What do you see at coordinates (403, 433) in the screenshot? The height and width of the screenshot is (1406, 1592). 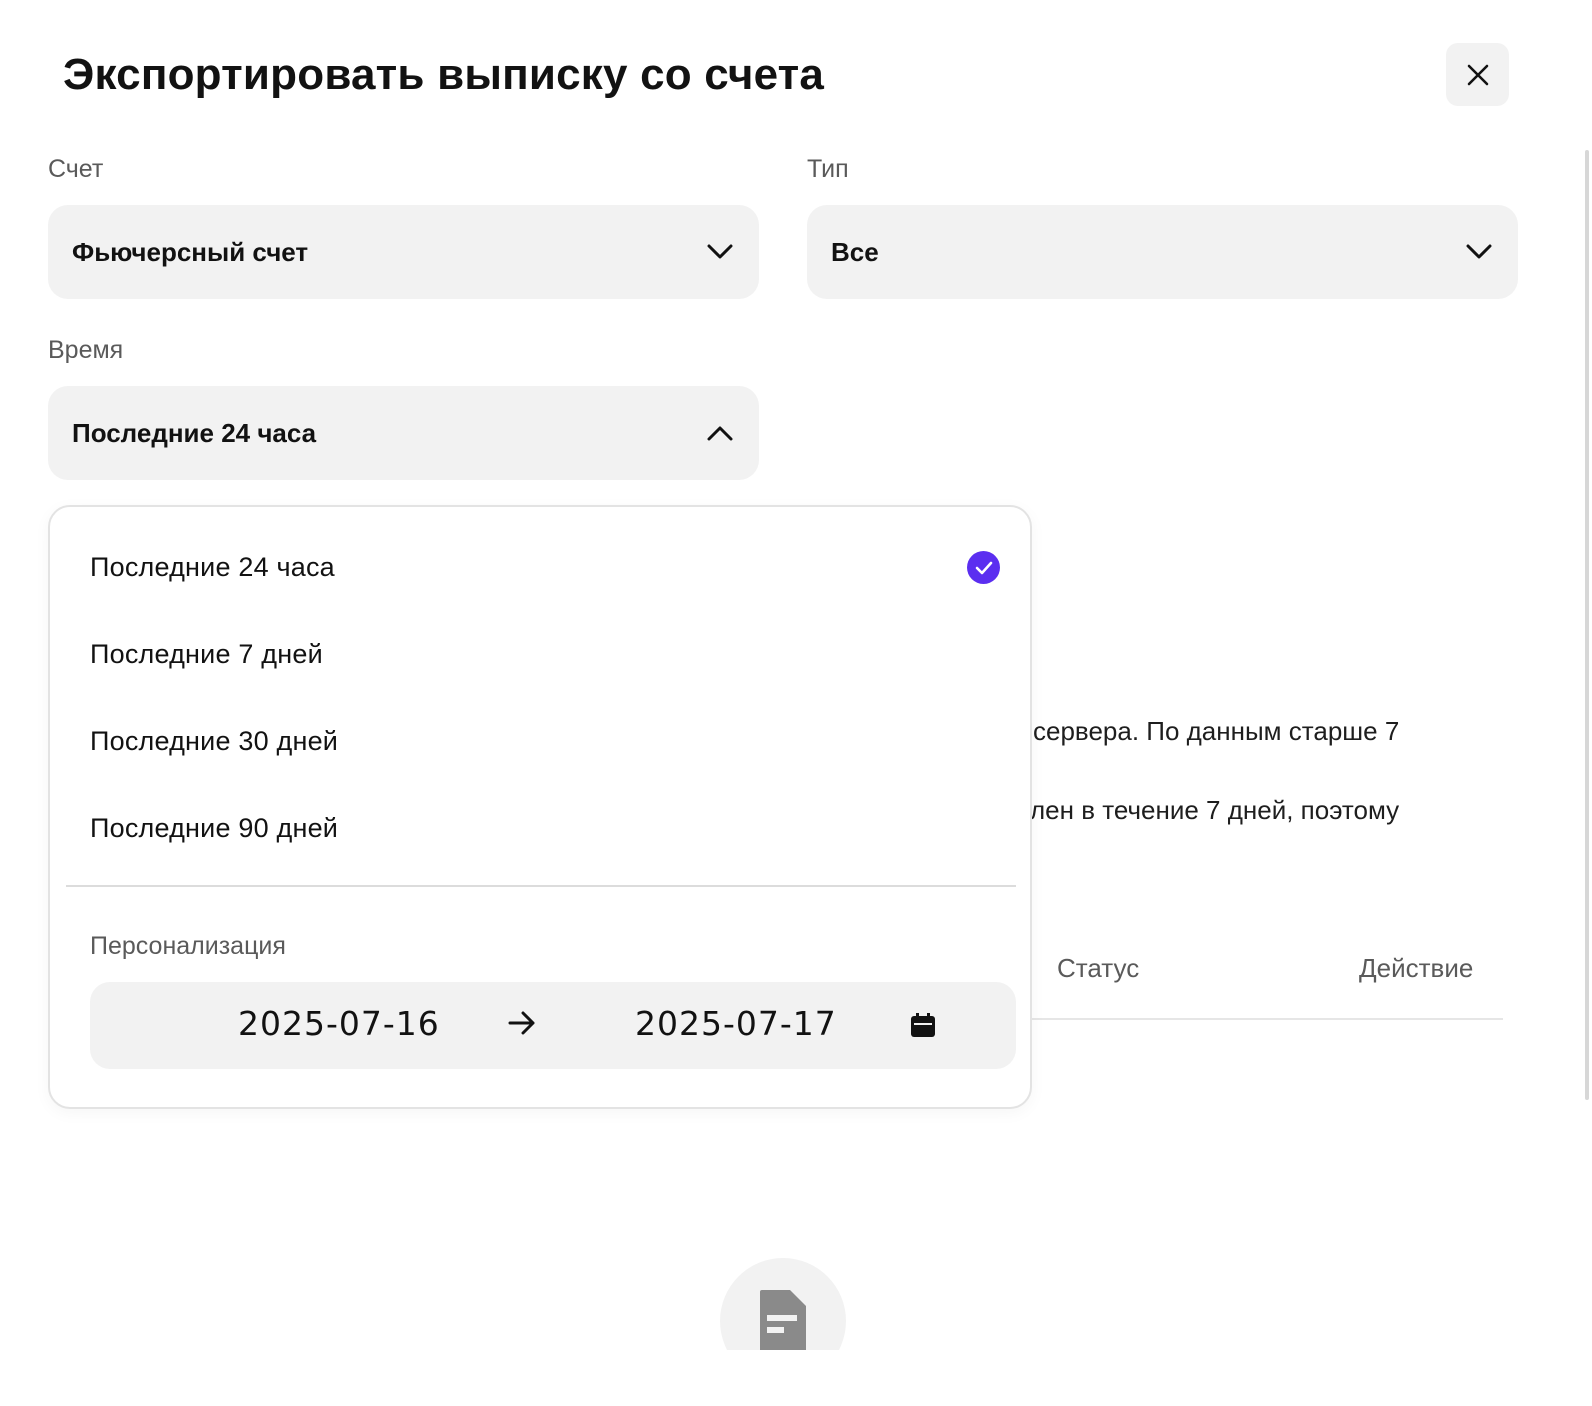 I see `time-select: Последние 24 часа` at bounding box center [403, 433].